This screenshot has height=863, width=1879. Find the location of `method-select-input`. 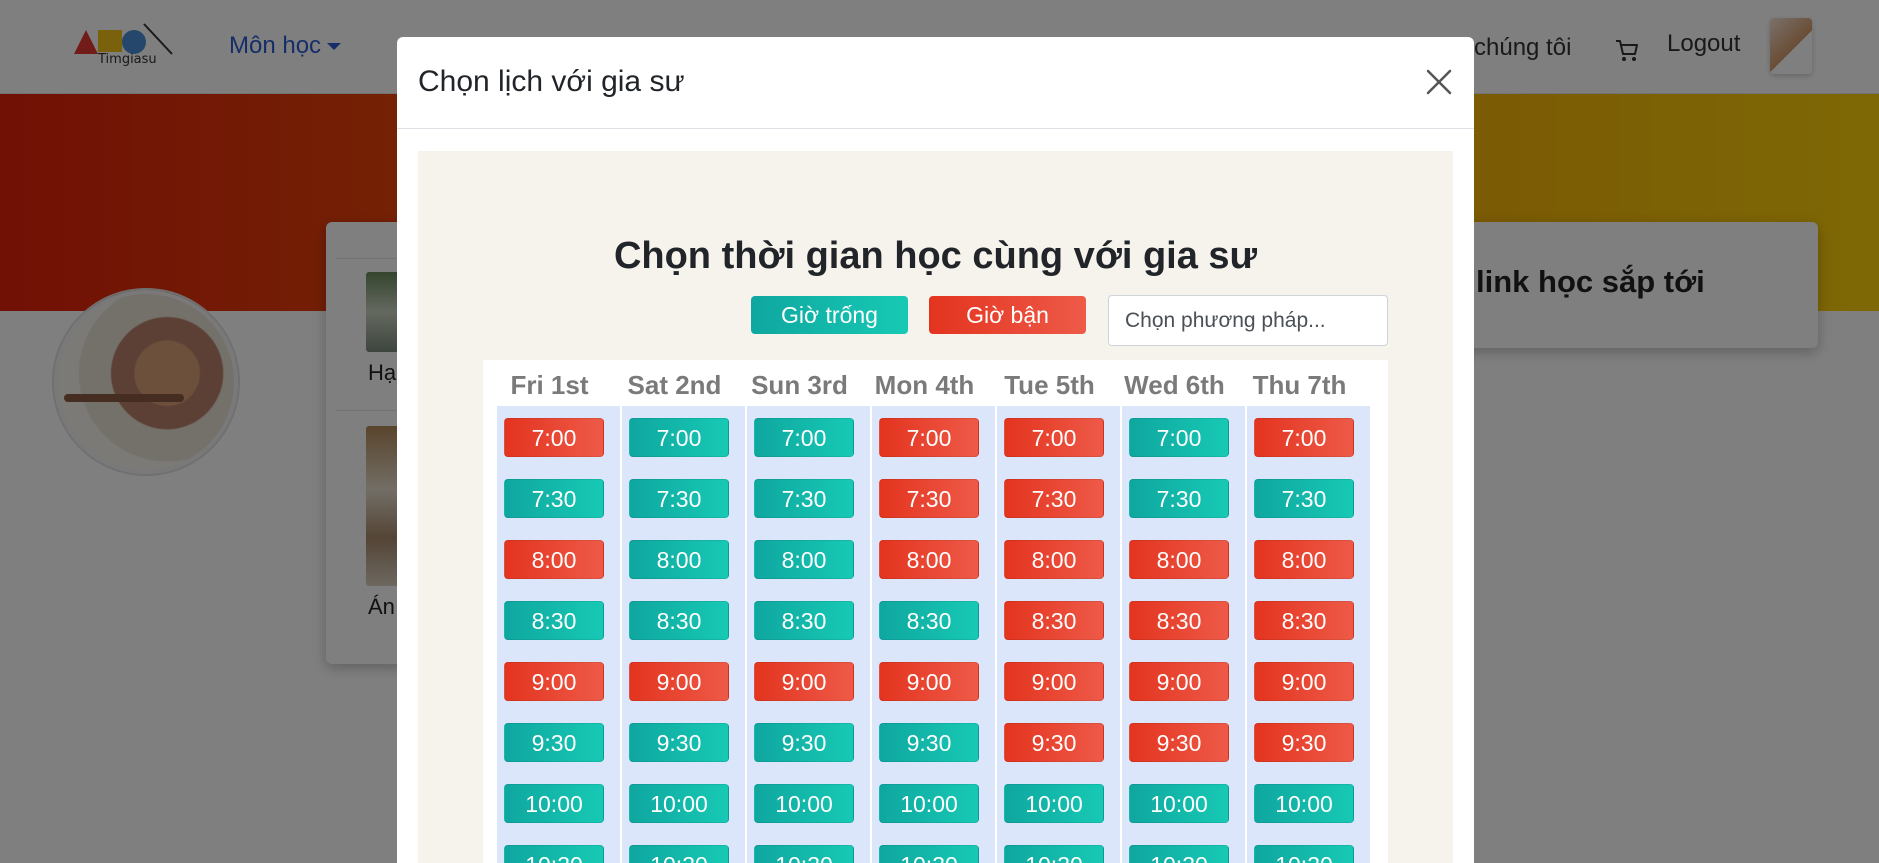

method-select-input is located at coordinates (1248, 320).